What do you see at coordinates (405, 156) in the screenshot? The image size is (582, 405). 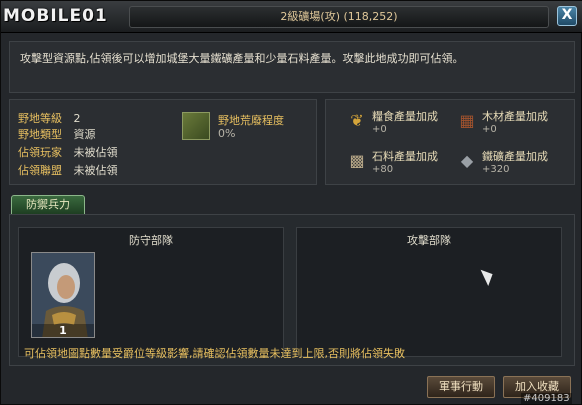 I see `production-name: 石料產量加成` at bounding box center [405, 156].